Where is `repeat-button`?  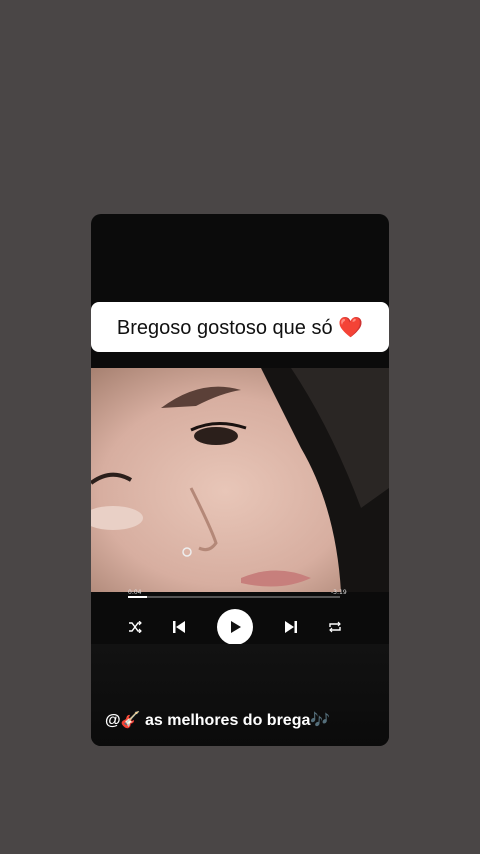 repeat-button is located at coordinates (335, 627).